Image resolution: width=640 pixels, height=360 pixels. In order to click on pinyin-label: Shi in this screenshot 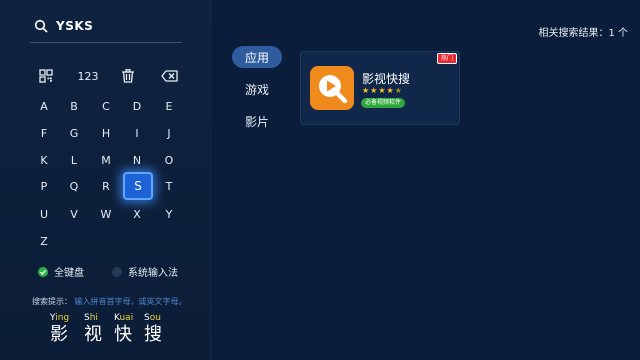, I will do `click(91, 318)`.